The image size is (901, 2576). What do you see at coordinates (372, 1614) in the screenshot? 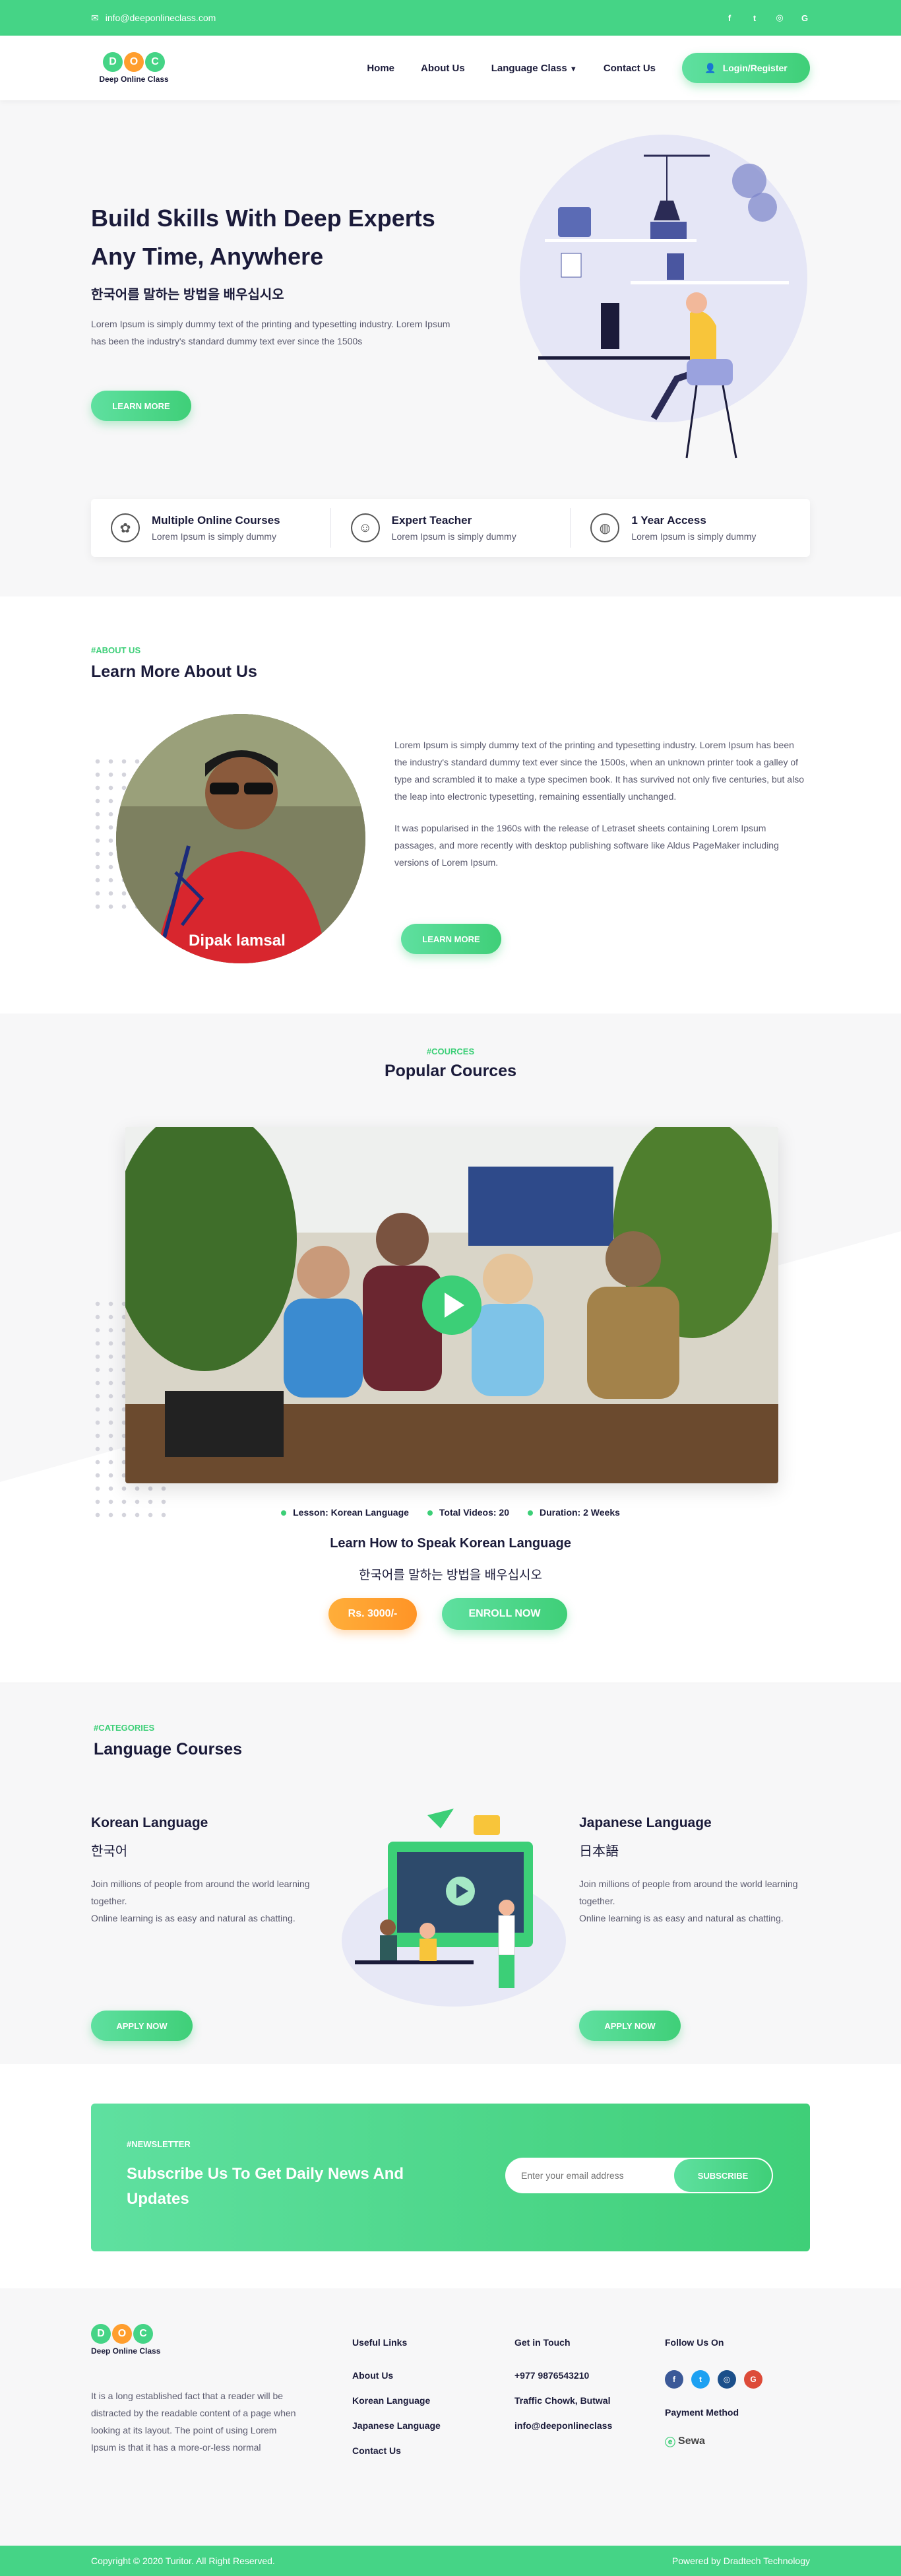
I see `price-badge: Rs. 3000/-` at bounding box center [372, 1614].